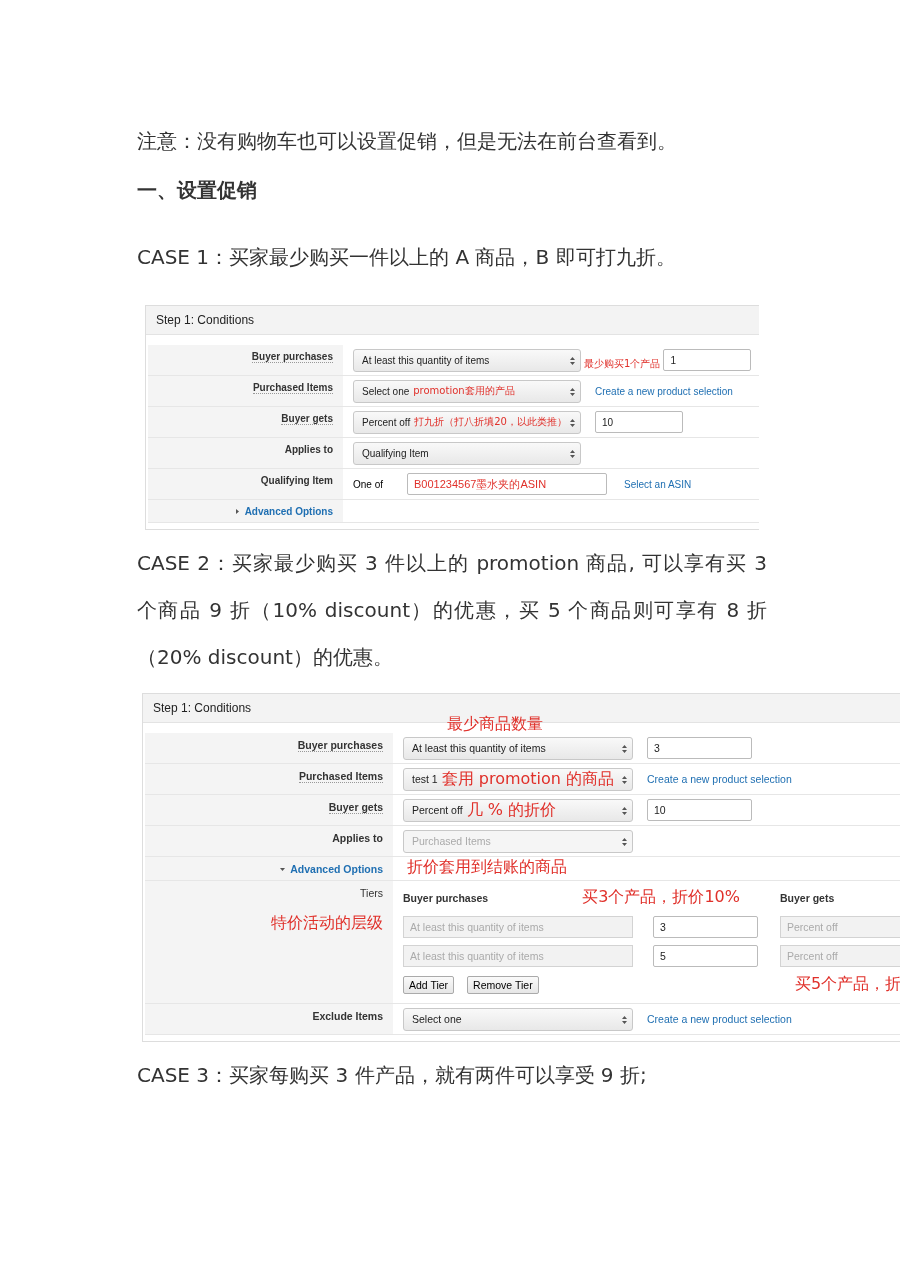 The image size is (900, 1272). Describe the element at coordinates (511, 810) in the screenshot. I see `annotation-note: 几 % 的折价` at that location.